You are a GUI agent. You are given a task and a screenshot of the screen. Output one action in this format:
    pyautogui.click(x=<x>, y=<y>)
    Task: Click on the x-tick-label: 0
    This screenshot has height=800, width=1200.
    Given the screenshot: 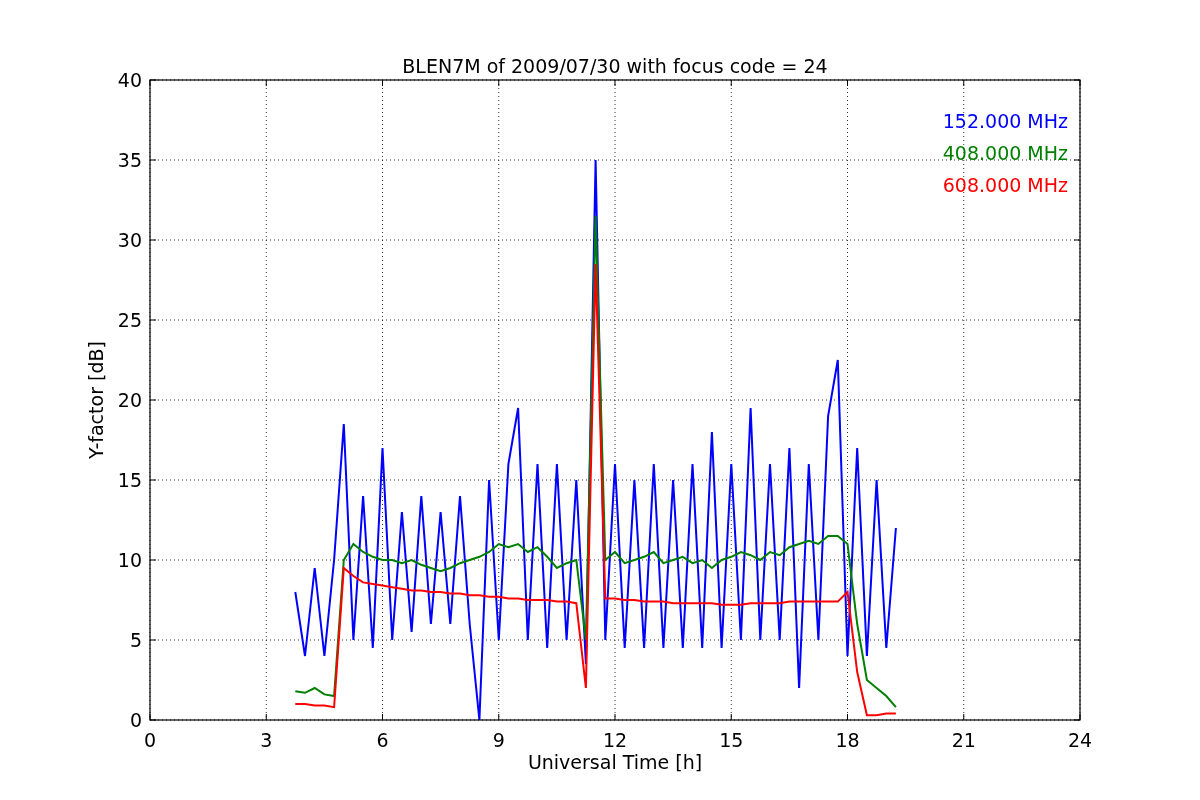 What is the action you would take?
    pyautogui.click(x=150, y=740)
    